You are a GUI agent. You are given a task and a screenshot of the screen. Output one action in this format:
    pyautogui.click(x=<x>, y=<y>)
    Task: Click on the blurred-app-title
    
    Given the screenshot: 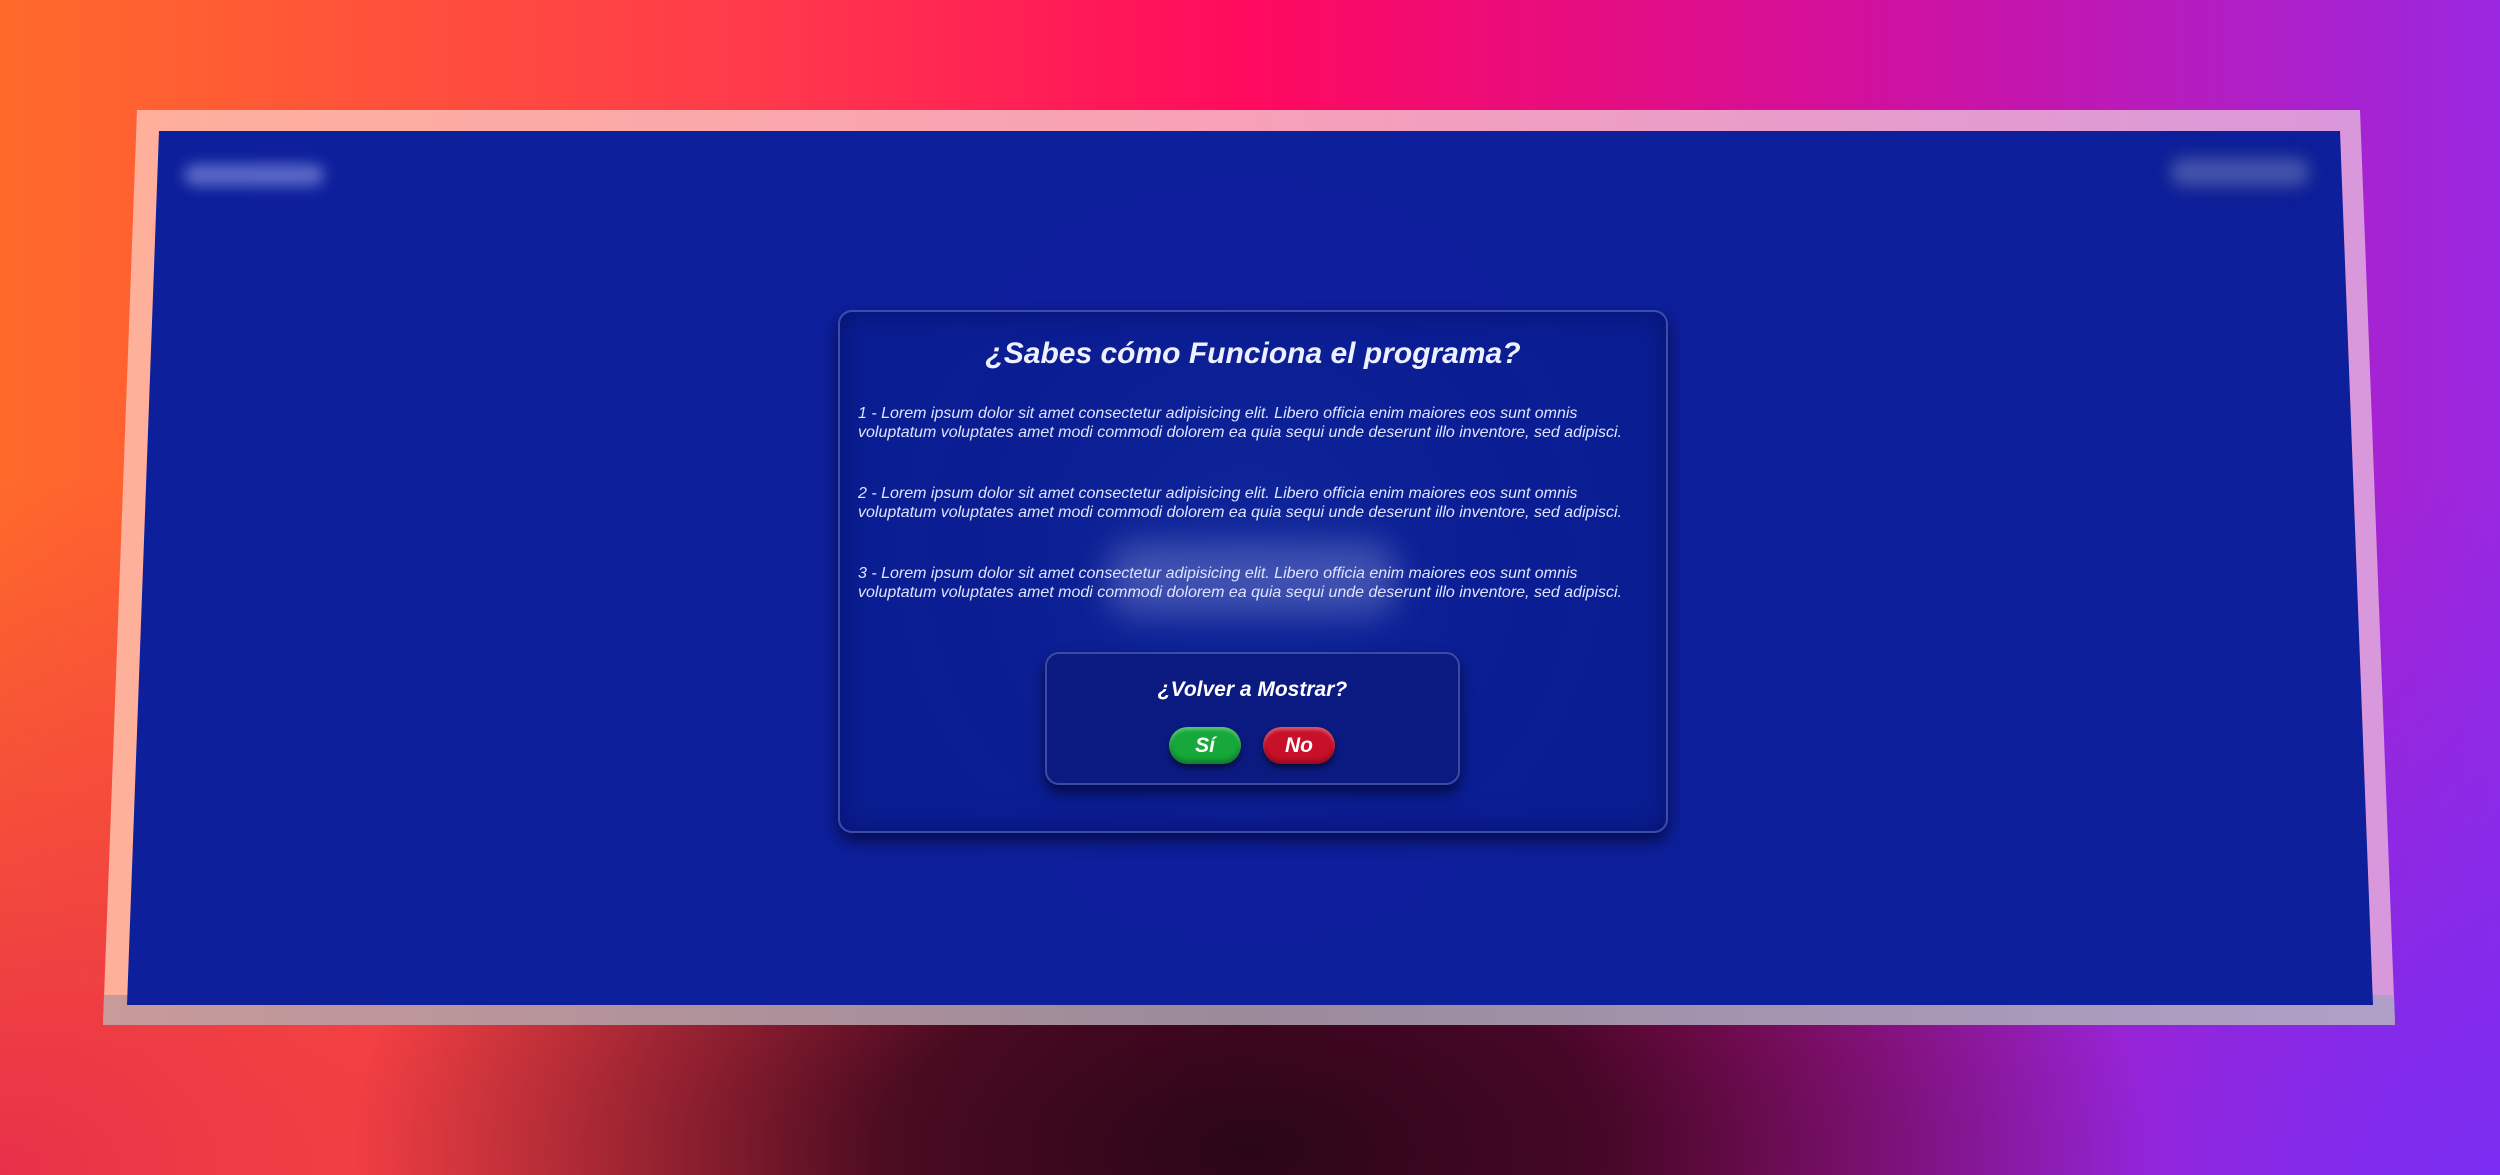 What is the action you would take?
    pyautogui.click(x=254, y=175)
    